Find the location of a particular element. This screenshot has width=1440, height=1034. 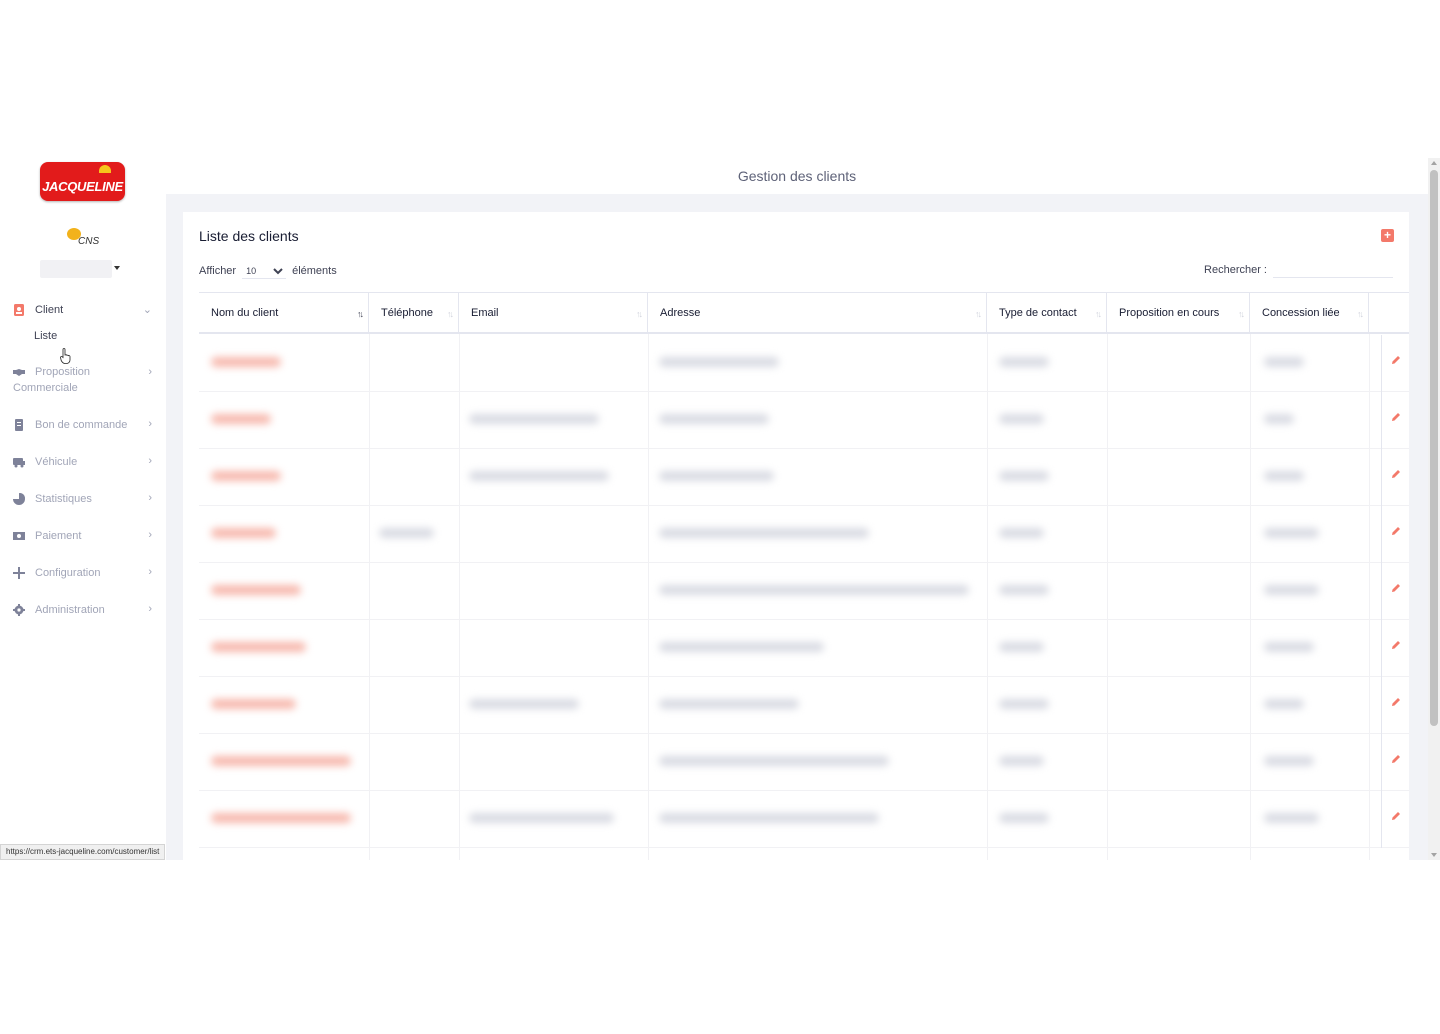

page-length-select: 10 is located at coordinates (264, 271).